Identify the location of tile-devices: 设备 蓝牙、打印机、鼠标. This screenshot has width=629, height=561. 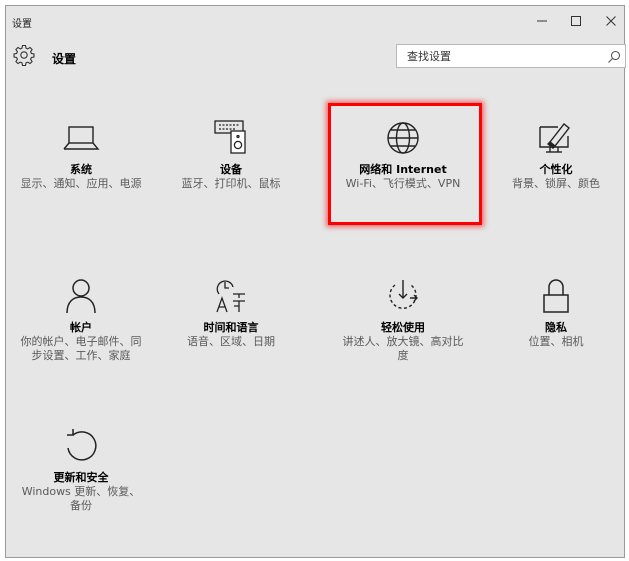
(231, 154).